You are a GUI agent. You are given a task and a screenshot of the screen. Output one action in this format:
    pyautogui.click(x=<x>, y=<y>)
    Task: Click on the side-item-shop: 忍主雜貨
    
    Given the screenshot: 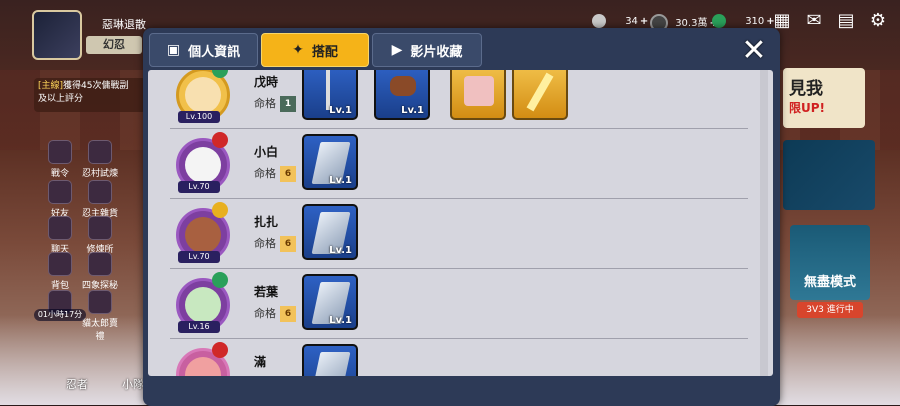 What is the action you would take?
    pyautogui.click(x=100, y=199)
    